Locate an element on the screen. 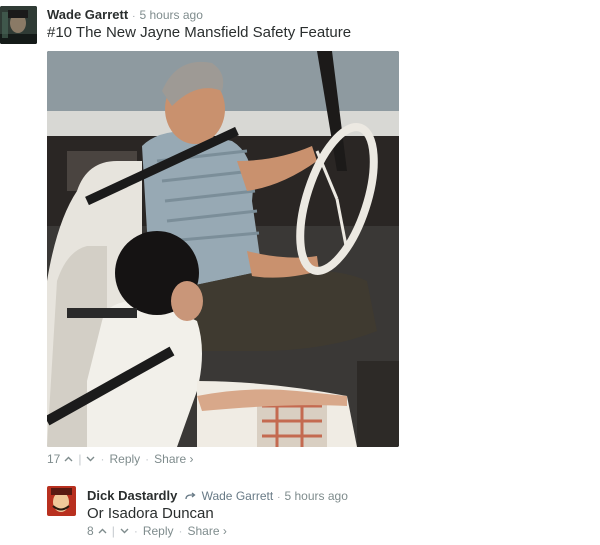 The image size is (600, 545). upvote-button: 8 is located at coordinates (97, 531).